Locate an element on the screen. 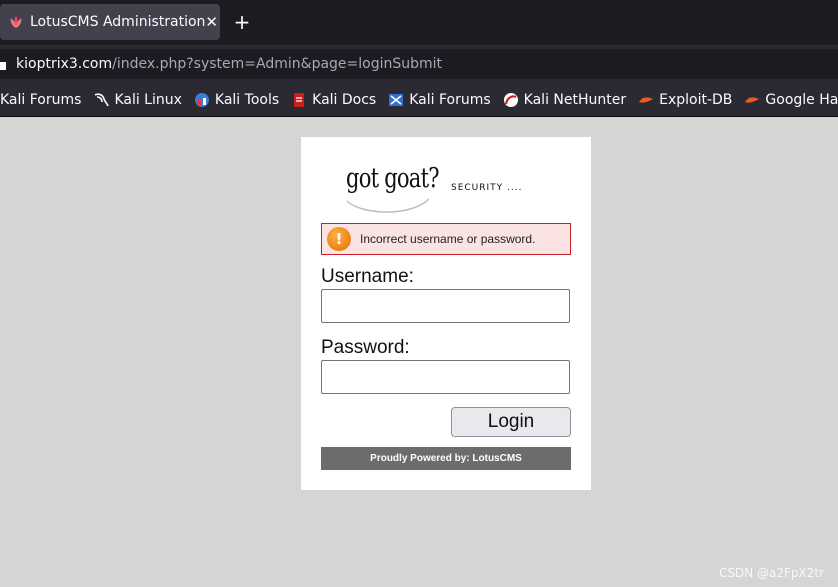 The height and width of the screenshot is (587, 838). bookmark-kali-nethunter: Kali NetHunter is located at coordinates (564, 100).